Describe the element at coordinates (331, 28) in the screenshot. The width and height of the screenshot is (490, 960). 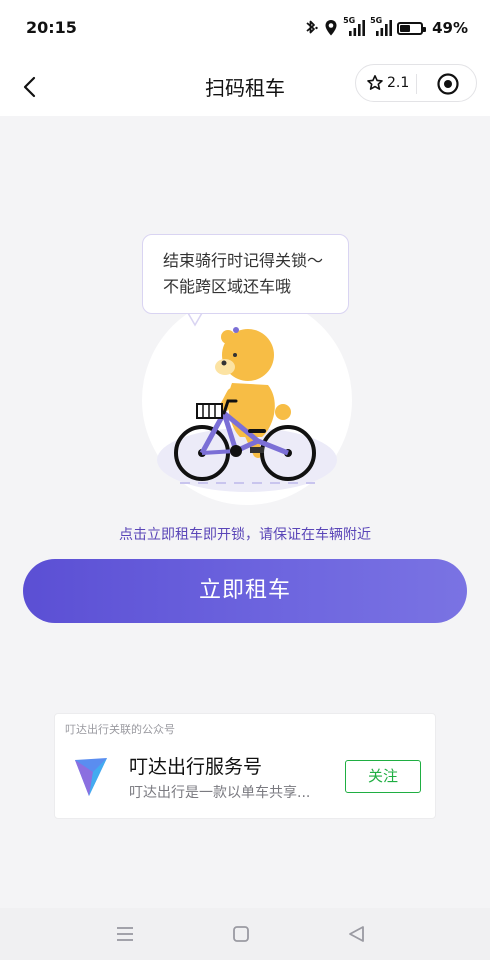
I see `location-icon` at that location.